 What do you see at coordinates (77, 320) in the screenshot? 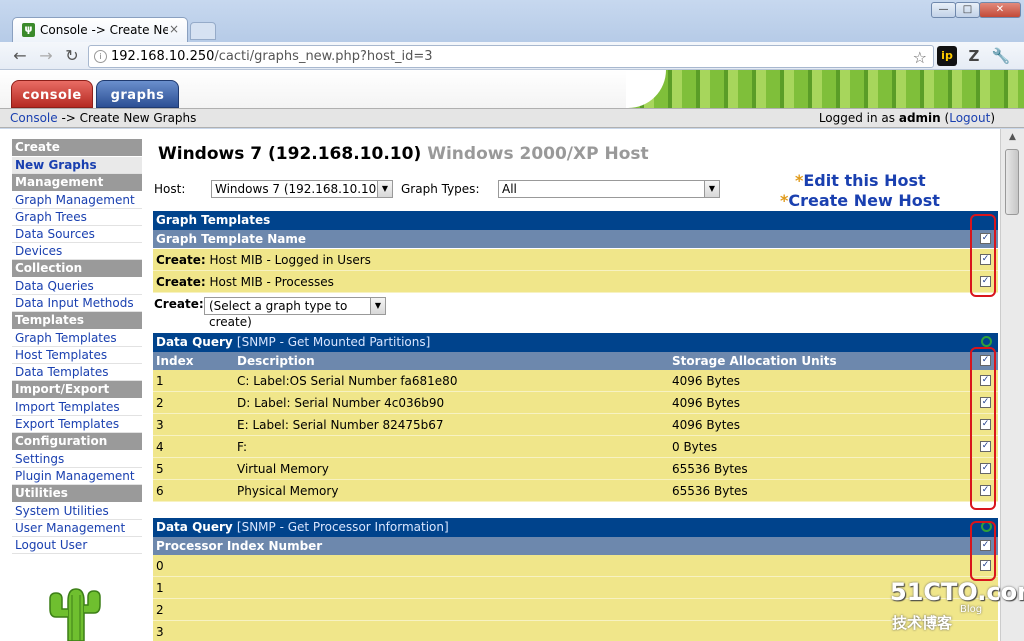
I see `sidebar-section-templates: Templates` at bounding box center [77, 320].